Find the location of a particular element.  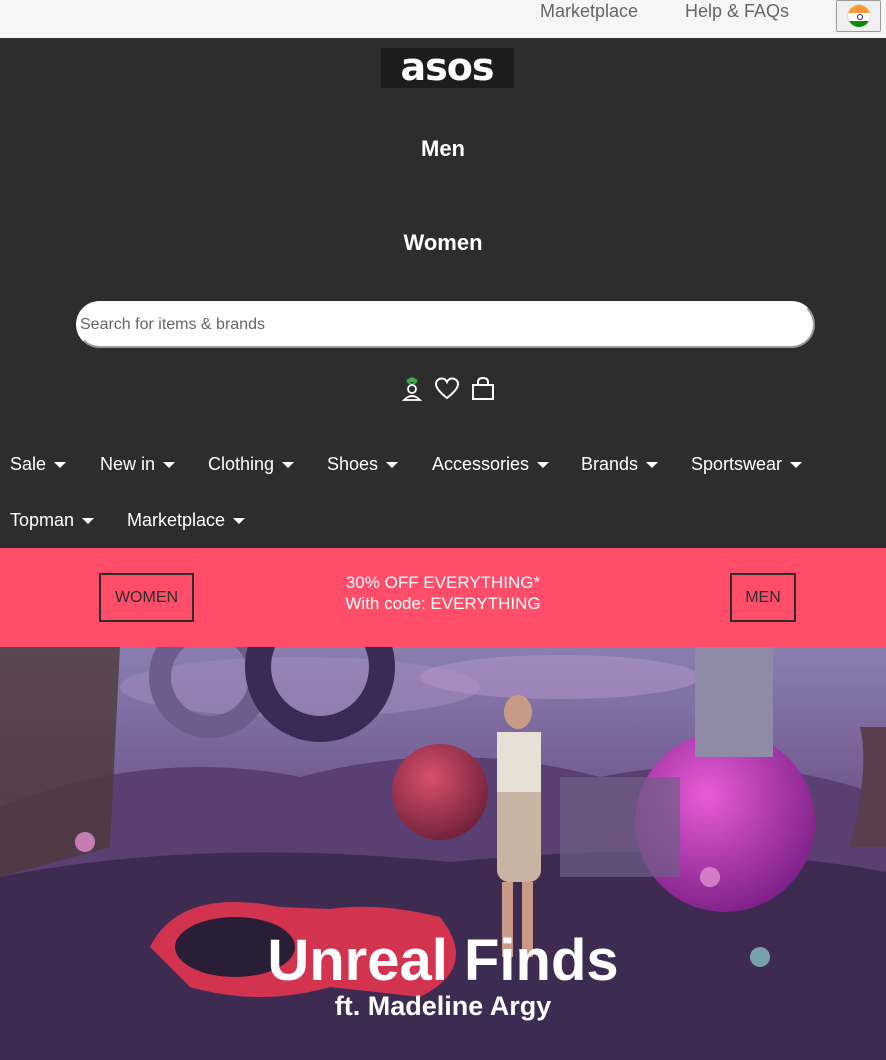

search-input is located at coordinates (446, 324).